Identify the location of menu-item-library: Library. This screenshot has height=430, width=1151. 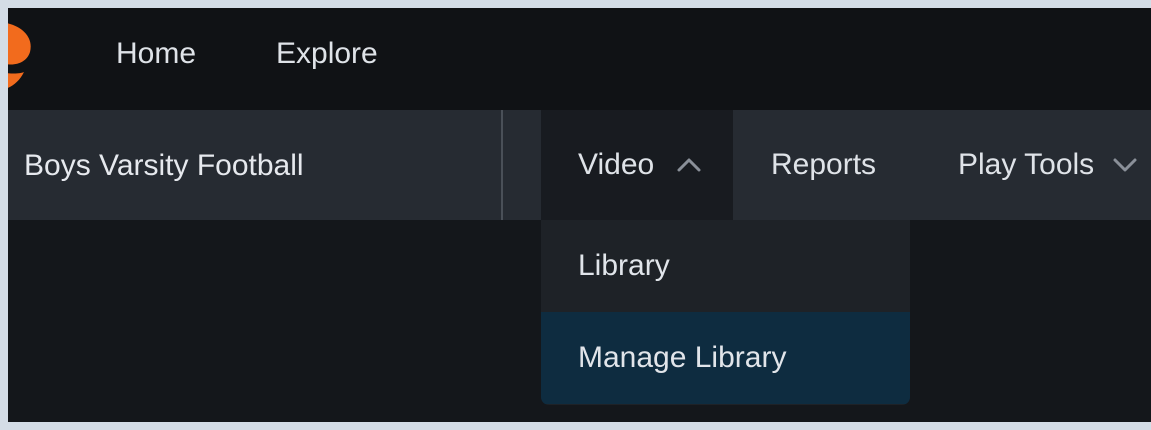
(725, 266).